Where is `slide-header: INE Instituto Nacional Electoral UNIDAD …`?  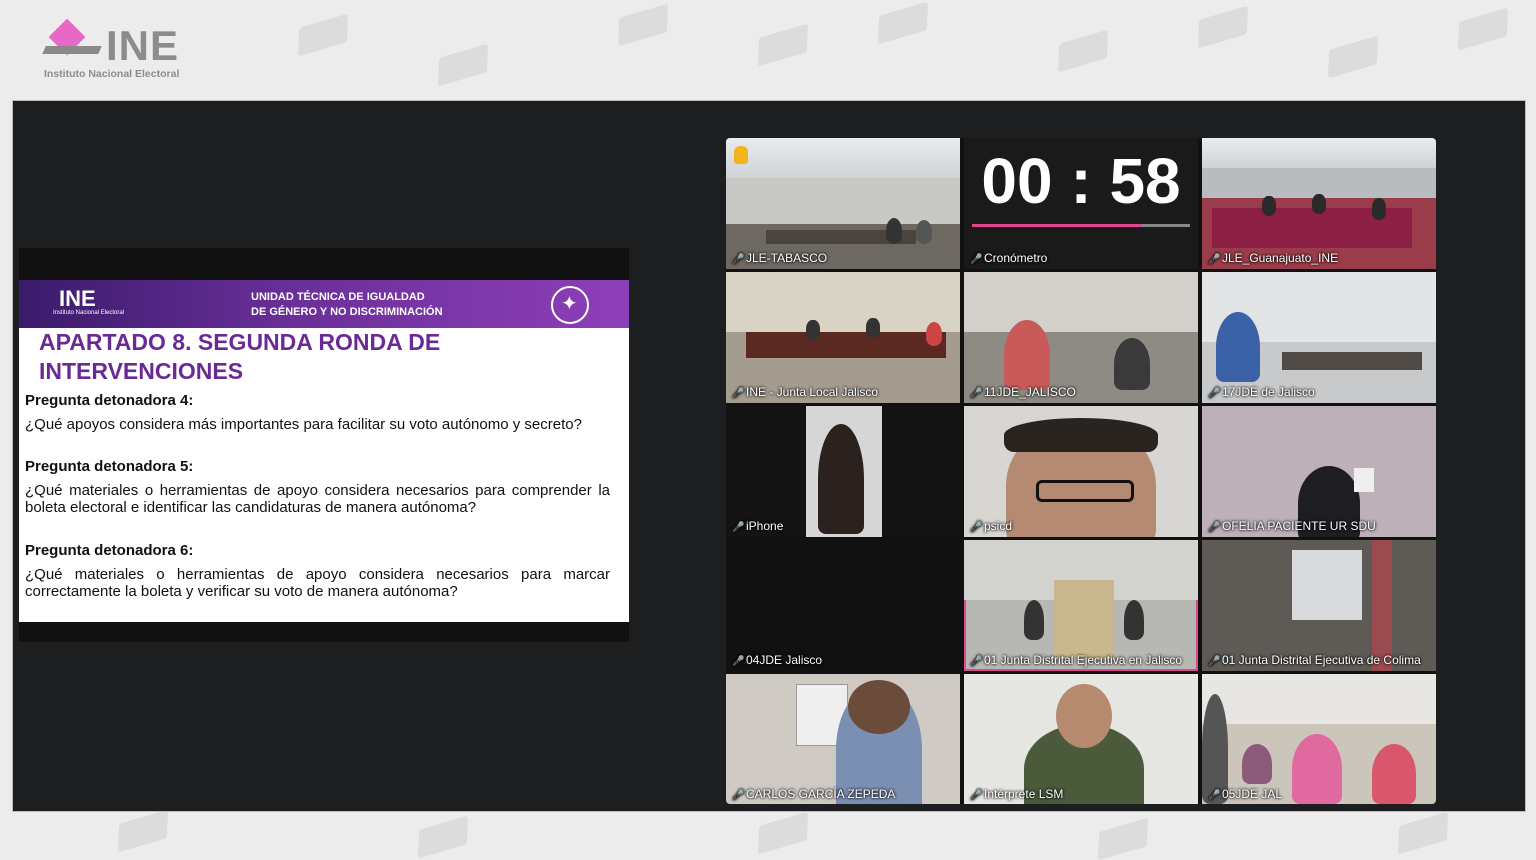 slide-header: INE Instituto Nacional Electoral UNIDAD … is located at coordinates (324, 304).